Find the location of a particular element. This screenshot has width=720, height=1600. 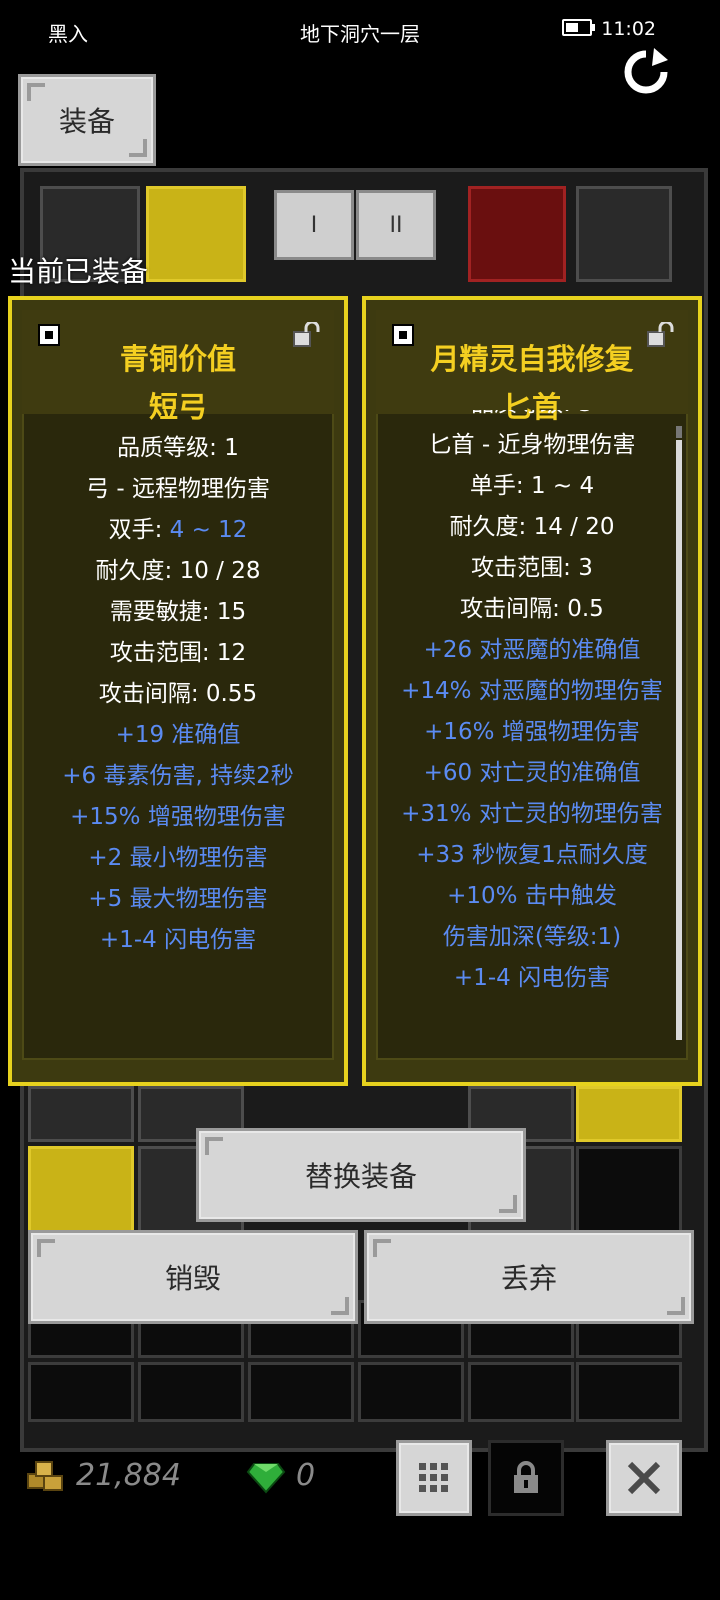

stat-damage: 双手: 4 ~ 12 is located at coordinates (178, 530).